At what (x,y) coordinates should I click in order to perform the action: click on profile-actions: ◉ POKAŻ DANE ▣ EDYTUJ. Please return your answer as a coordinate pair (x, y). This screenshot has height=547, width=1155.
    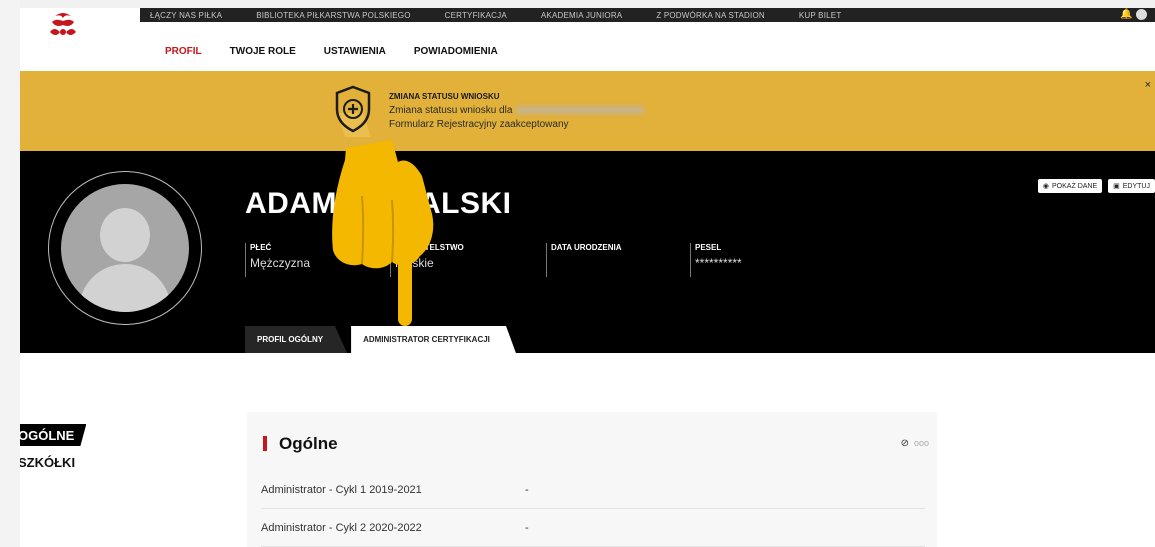
    Looking at the image, I should click on (1096, 186).